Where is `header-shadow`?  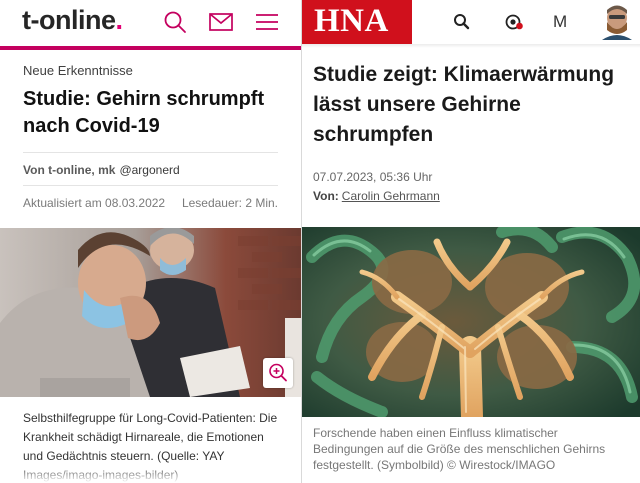 header-shadow is located at coordinates (471, 46).